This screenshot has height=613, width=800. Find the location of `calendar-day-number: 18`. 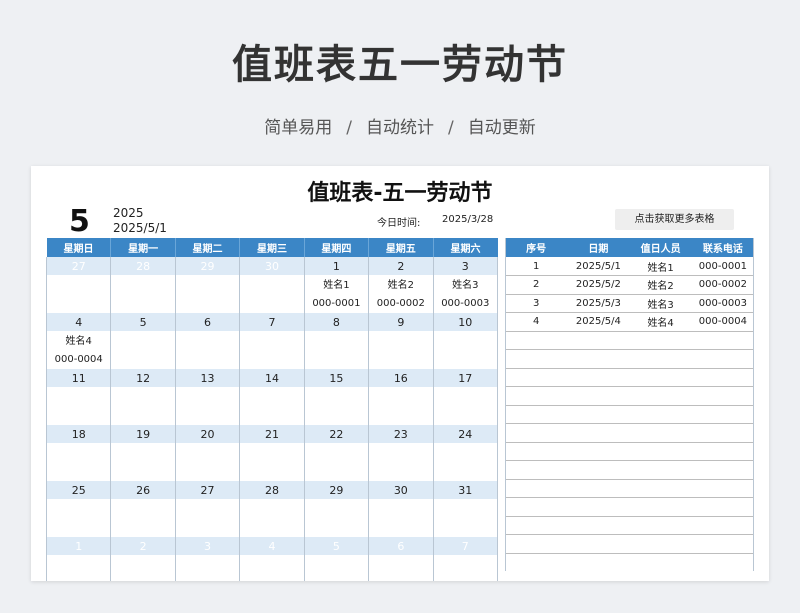

calendar-day-number: 18 is located at coordinates (78, 434).